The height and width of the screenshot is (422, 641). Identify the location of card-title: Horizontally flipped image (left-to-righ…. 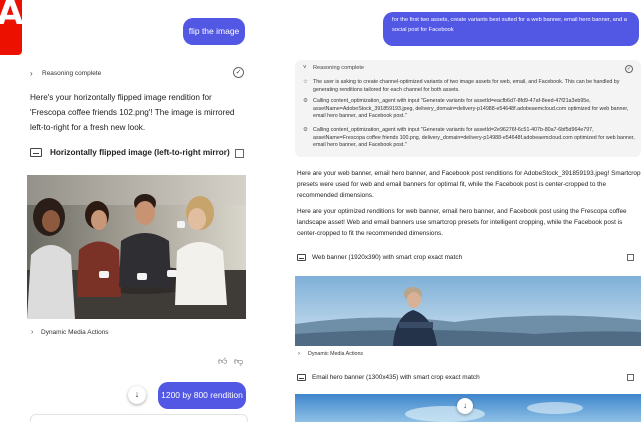
(137, 152).